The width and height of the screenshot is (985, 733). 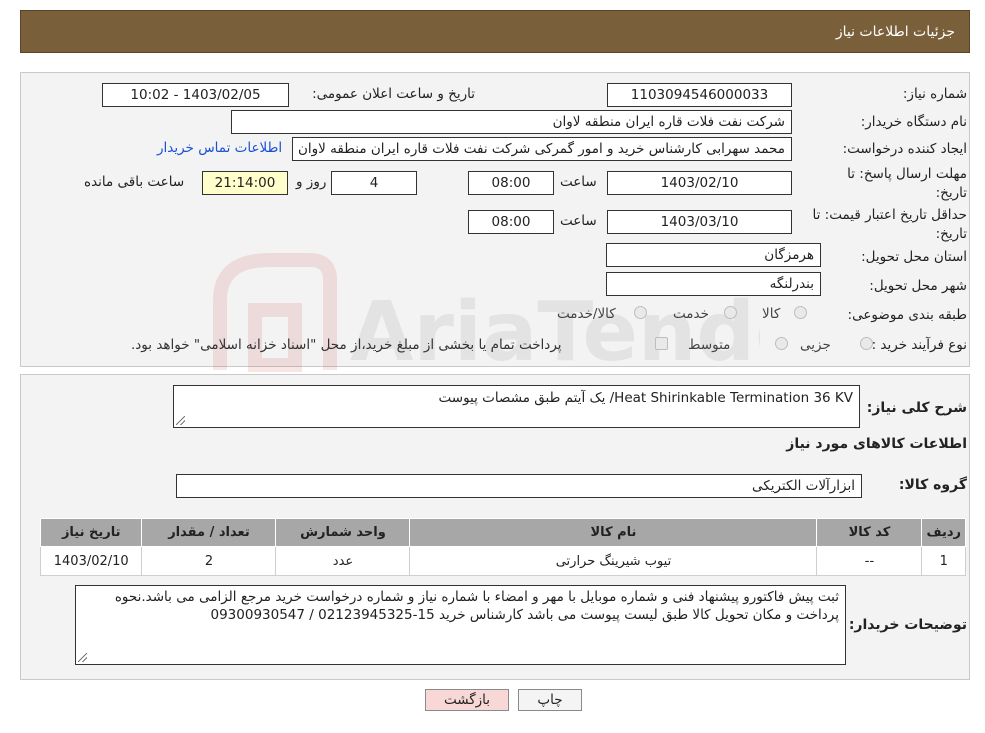 I want to click on city-field: بندرلنگه, so click(x=713, y=284).